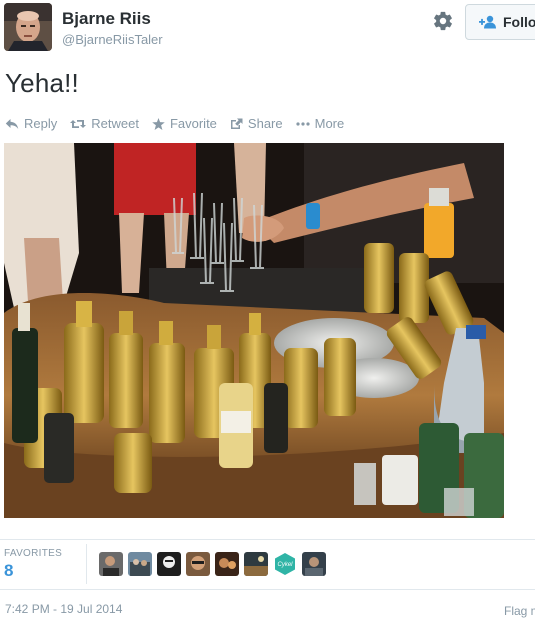  I want to click on stats-bottom-divider, so click(267, 589).